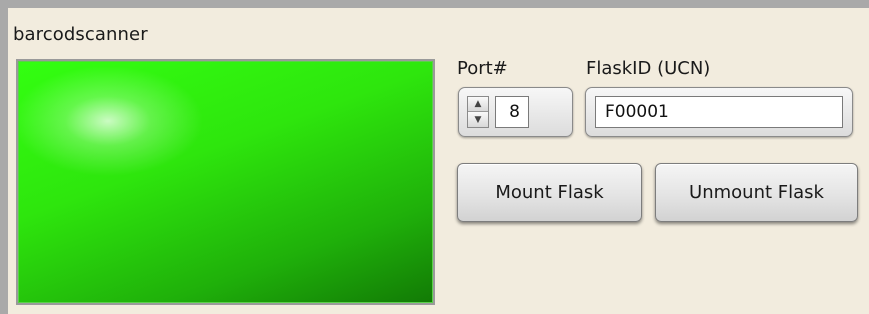  I want to click on mount-flask-button: Mount Flask, so click(549, 192).